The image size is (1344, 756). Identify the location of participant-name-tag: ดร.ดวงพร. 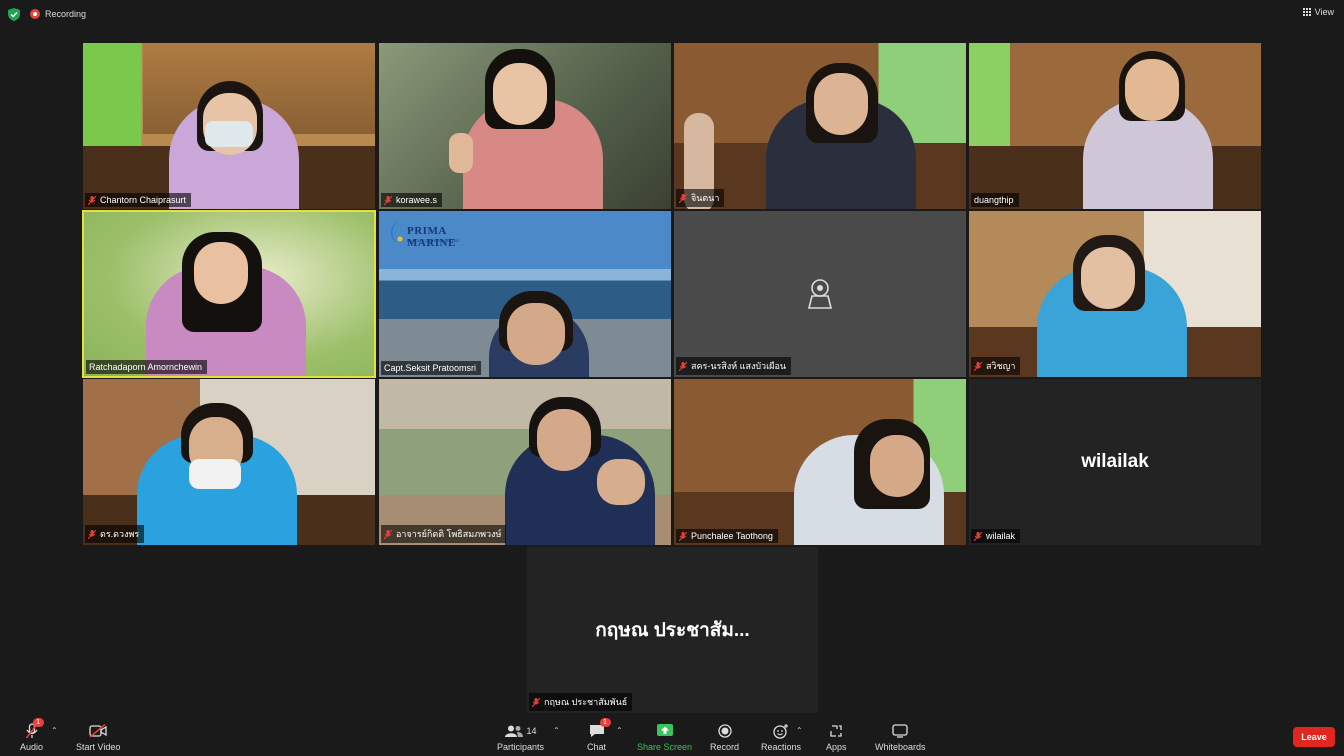
(115, 534).